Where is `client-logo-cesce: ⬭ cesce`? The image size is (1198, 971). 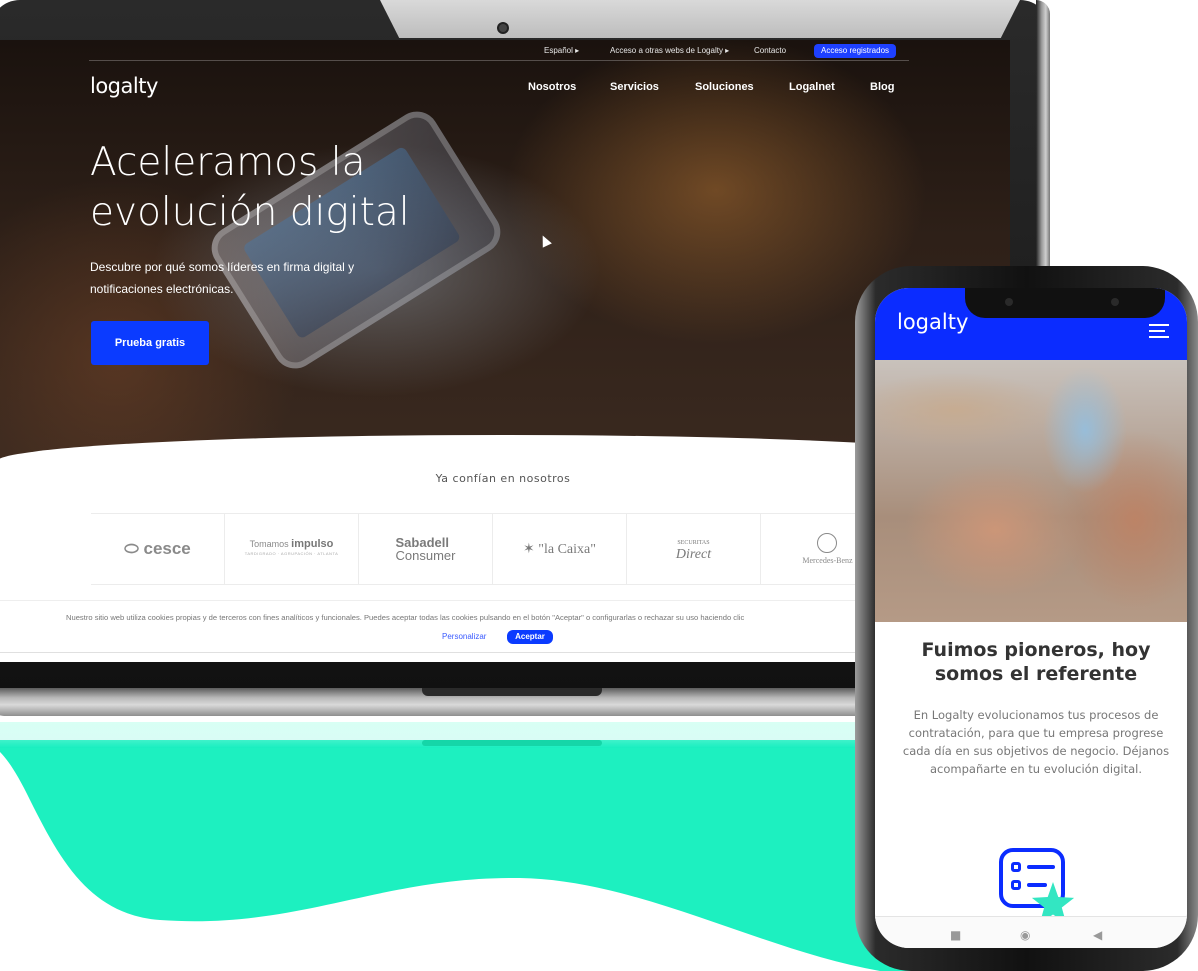 client-logo-cesce: ⬭ cesce is located at coordinates (158, 549).